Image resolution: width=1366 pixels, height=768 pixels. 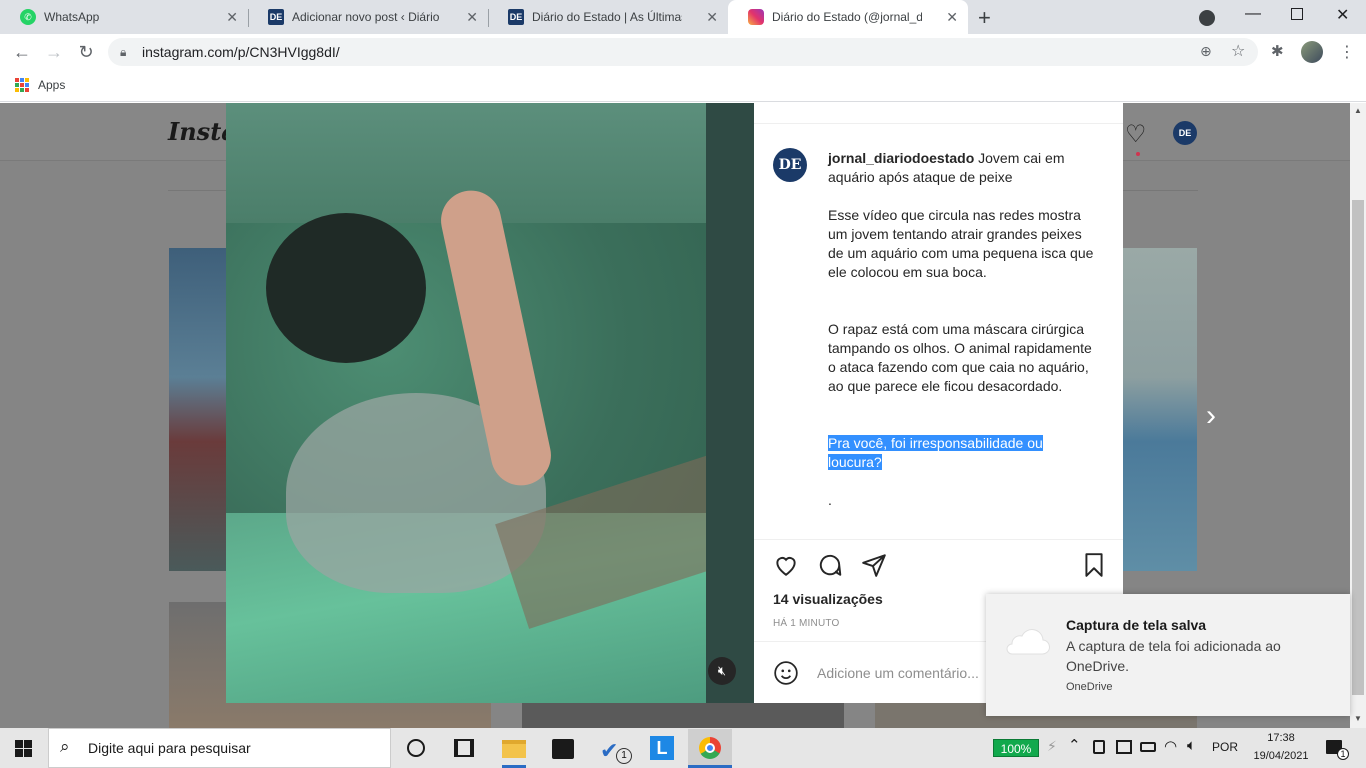 What do you see at coordinates (901, 158) in the screenshot?
I see `caption-username: jornal_diariodoestado` at bounding box center [901, 158].